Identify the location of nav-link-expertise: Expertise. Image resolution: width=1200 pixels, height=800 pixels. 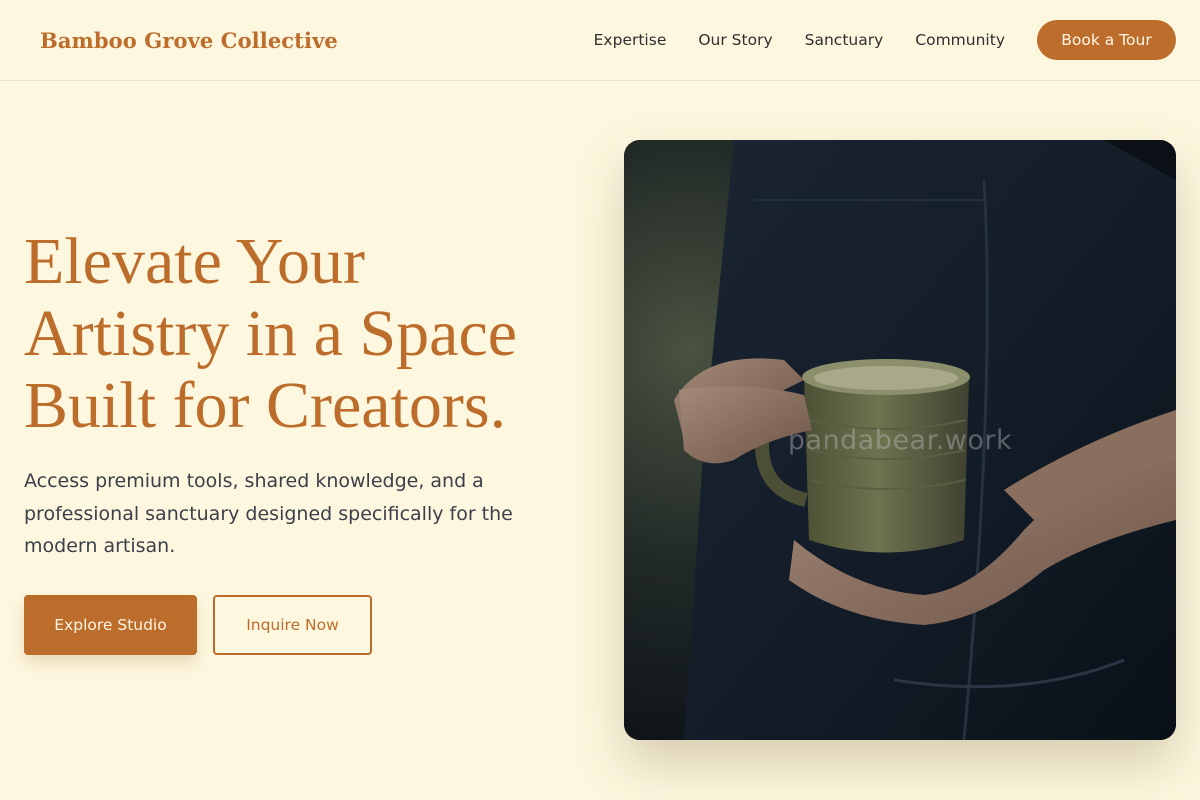
(630, 40).